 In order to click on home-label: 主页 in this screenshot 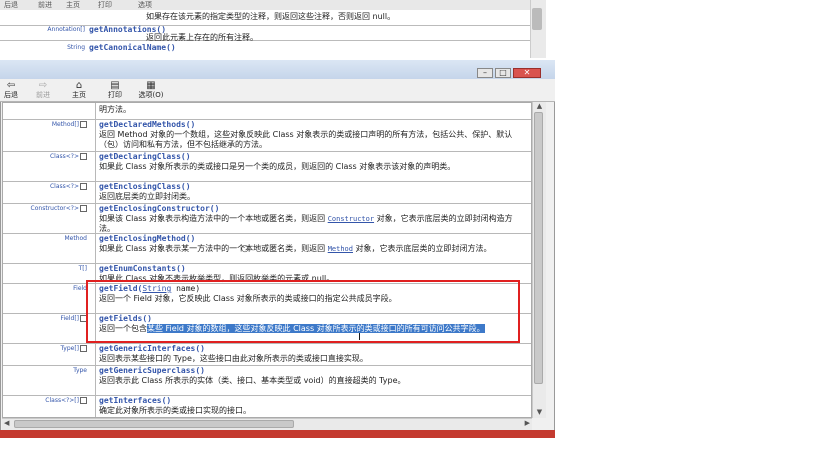, I will do `click(79, 95)`.